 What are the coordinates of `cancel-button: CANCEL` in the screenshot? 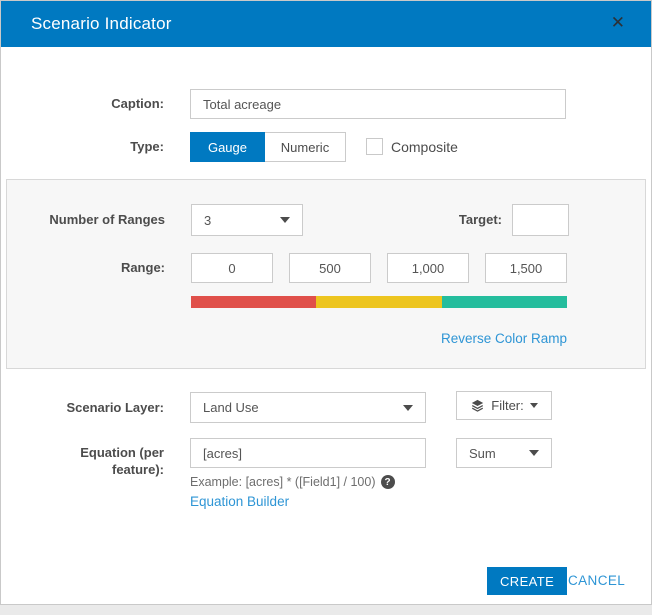 It's located at (596, 581).